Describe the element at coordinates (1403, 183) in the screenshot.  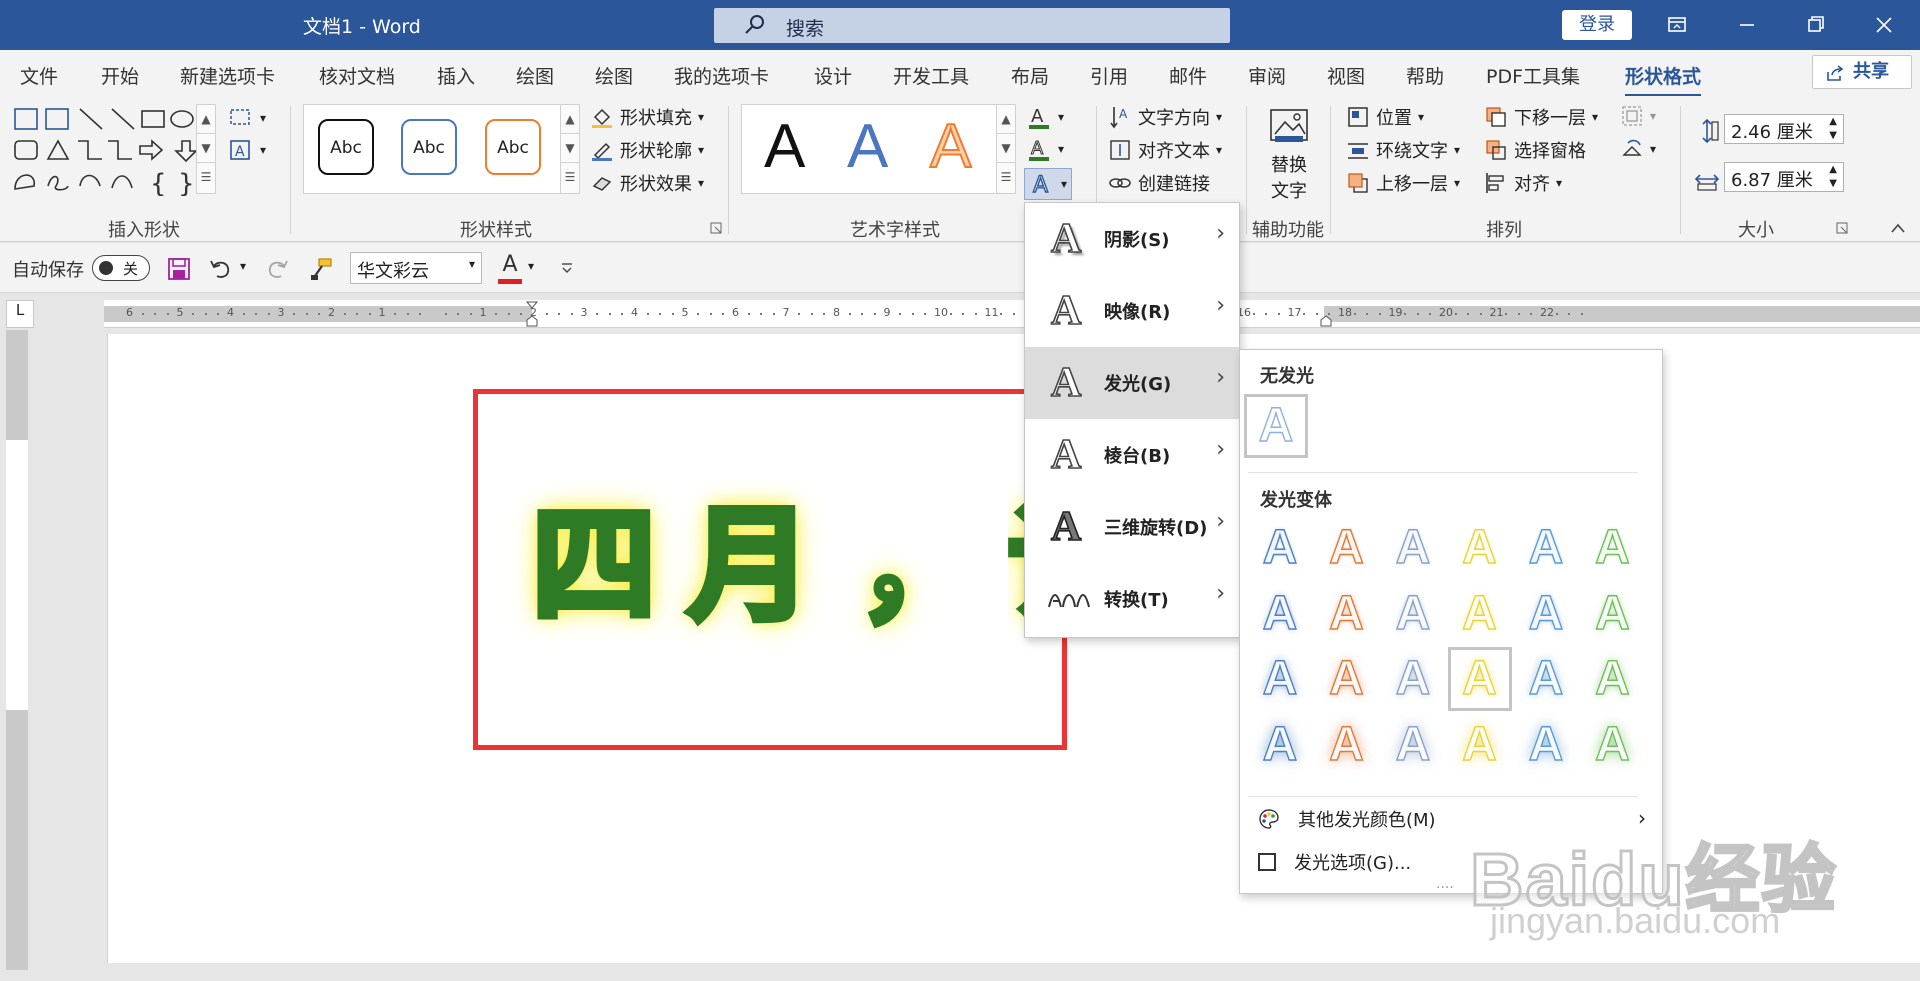
I see `bring-forward-button: 上移一层 ▾` at that location.